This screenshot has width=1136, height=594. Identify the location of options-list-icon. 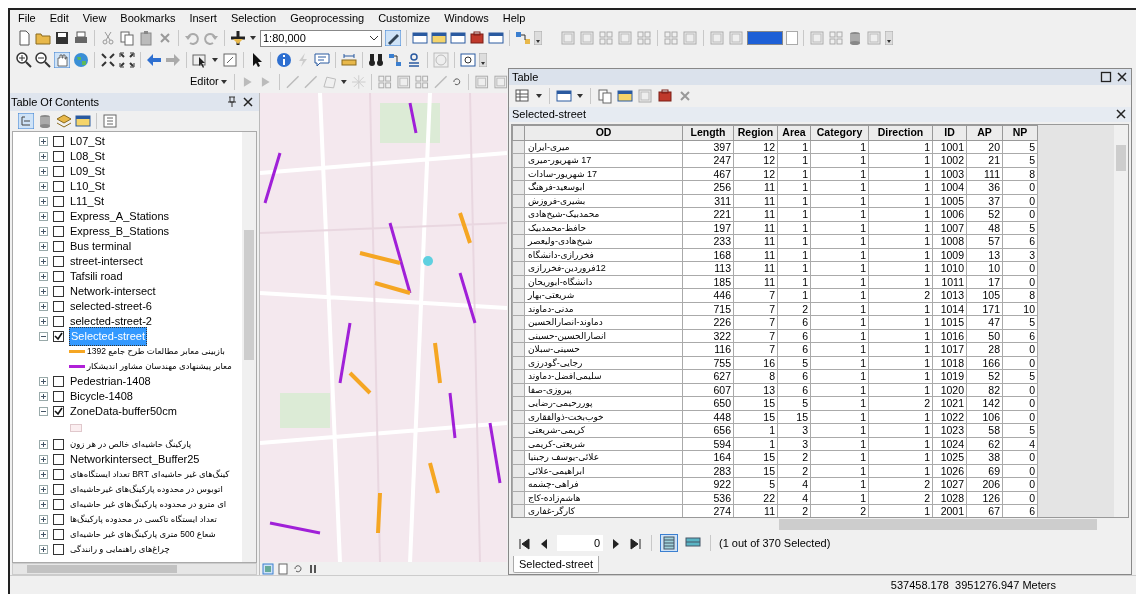
(110, 121).